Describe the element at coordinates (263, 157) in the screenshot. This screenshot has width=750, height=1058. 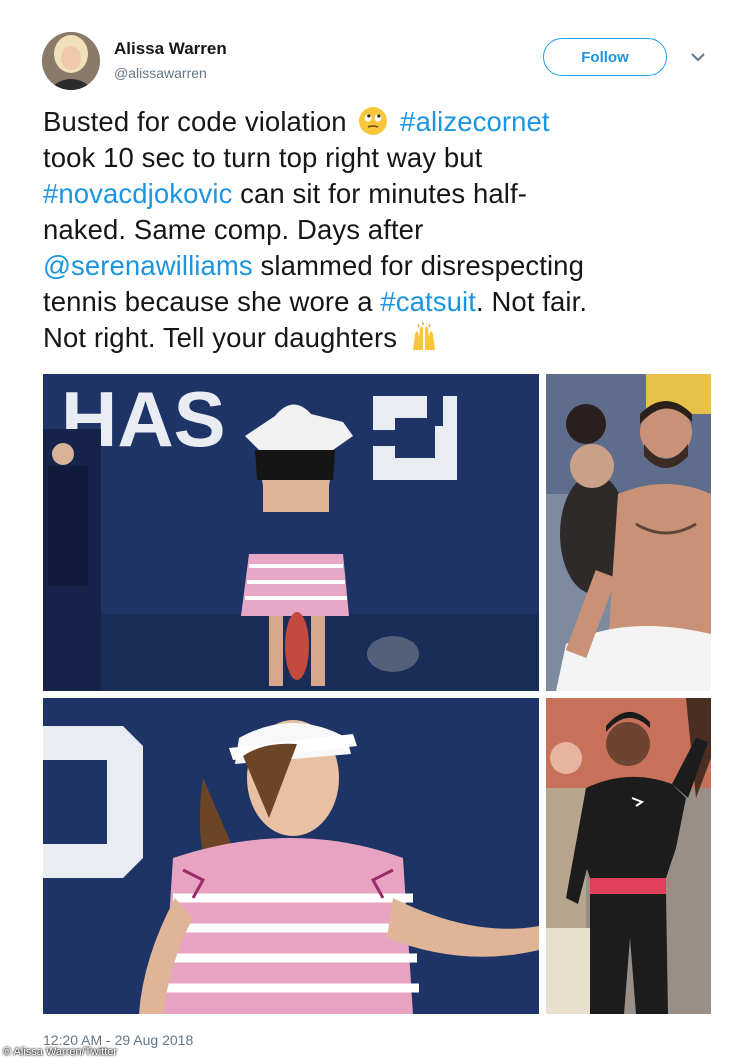
I see `tweet-line: took 10 sec to turn top right way but` at that location.